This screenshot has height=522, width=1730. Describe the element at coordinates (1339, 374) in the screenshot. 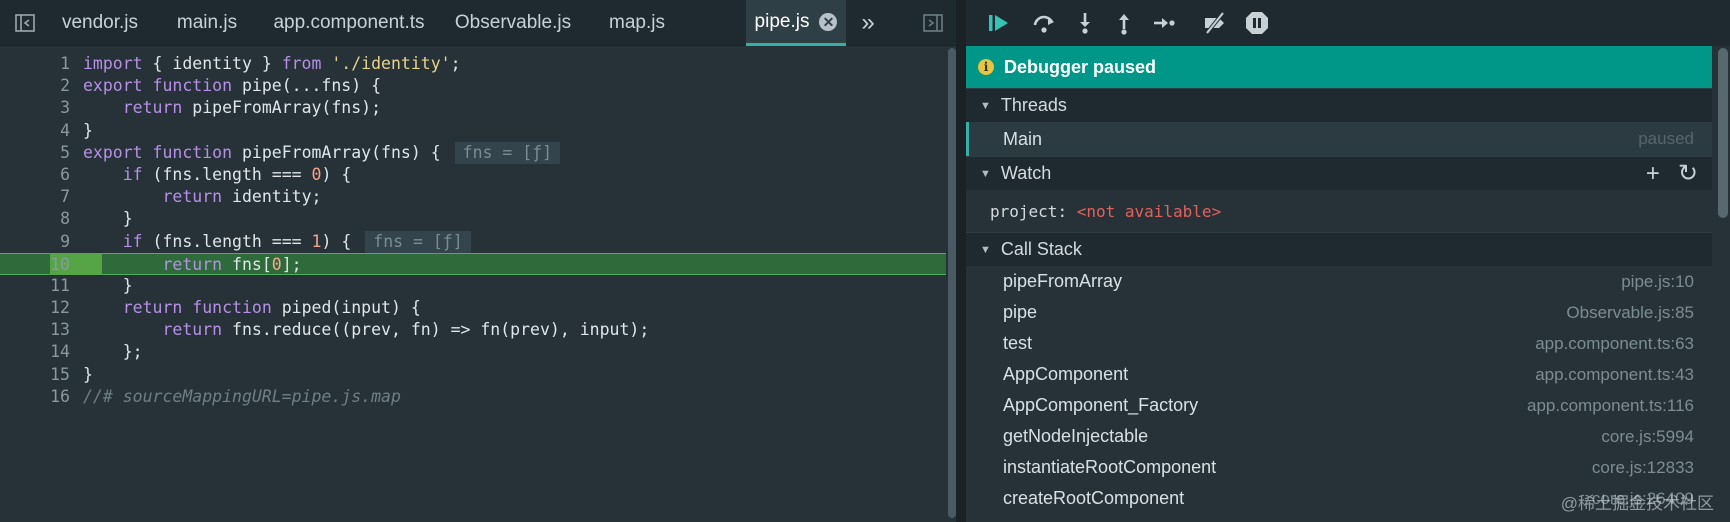

I see `call-stack-frame: AppComponent app.component.ts:43` at that location.